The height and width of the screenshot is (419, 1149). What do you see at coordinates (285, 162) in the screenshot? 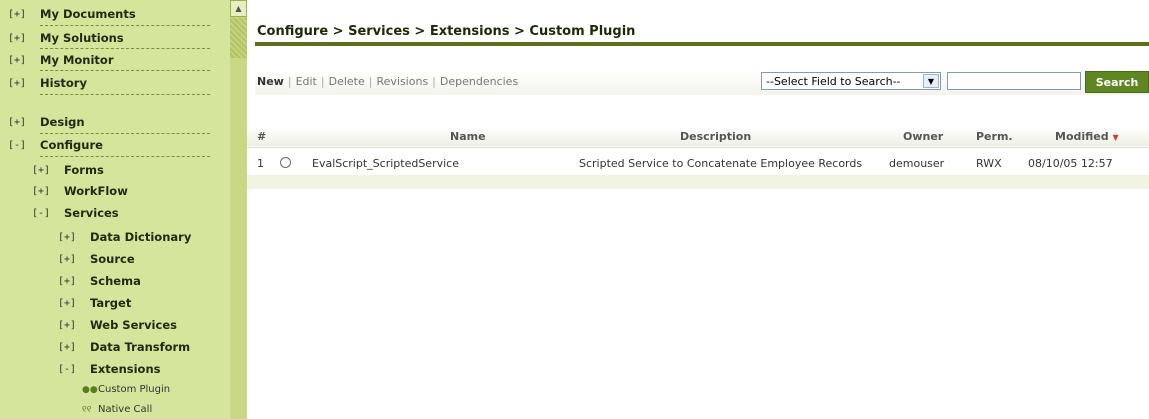
I see `row-select-radio` at bounding box center [285, 162].